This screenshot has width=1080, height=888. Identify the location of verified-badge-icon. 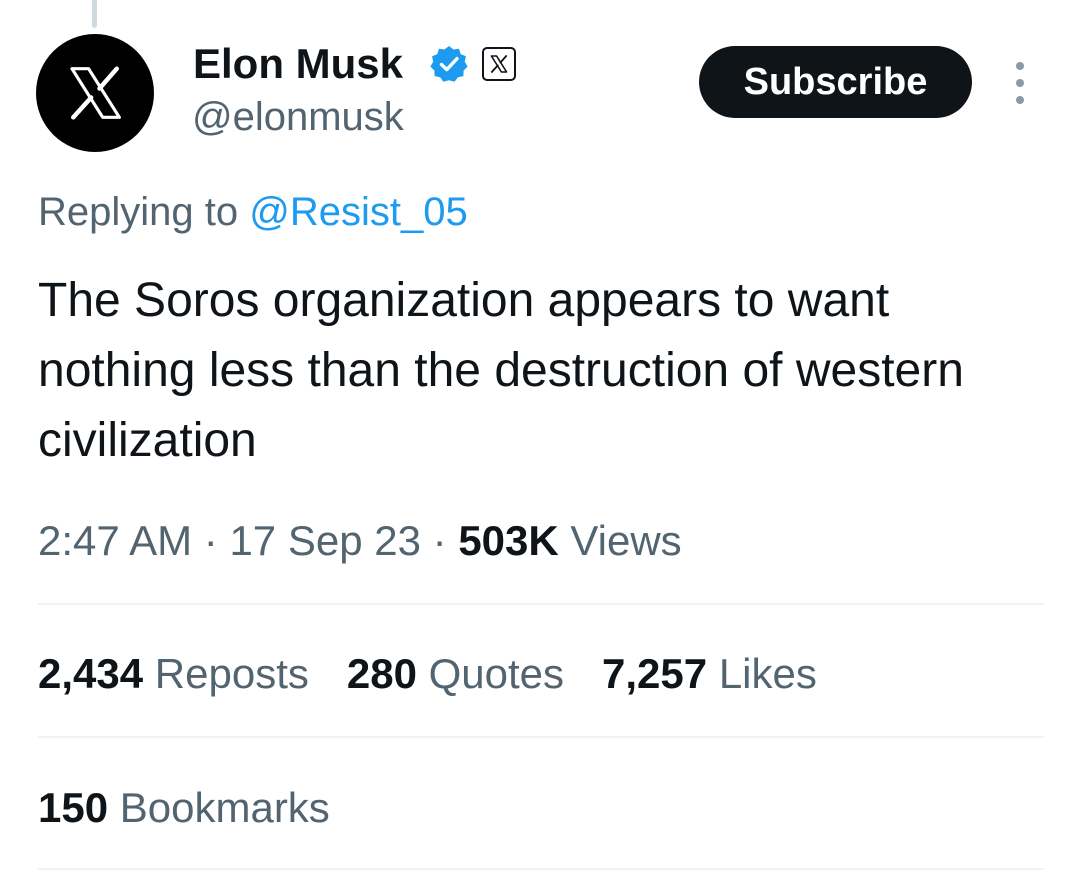
(449, 64).